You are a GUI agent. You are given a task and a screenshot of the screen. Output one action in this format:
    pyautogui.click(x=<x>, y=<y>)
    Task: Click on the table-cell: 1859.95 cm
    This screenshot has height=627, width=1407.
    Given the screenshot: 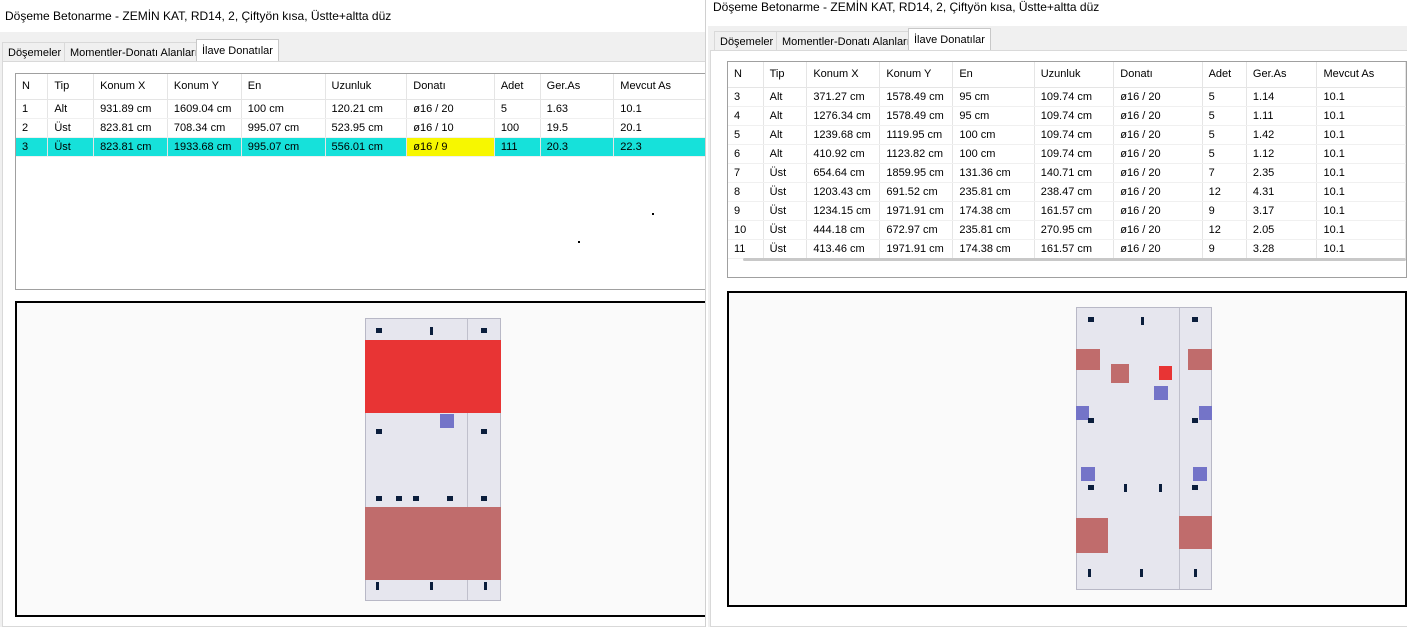 What is the action you would take?
    pyautogui.click(x=916, y=173)
    